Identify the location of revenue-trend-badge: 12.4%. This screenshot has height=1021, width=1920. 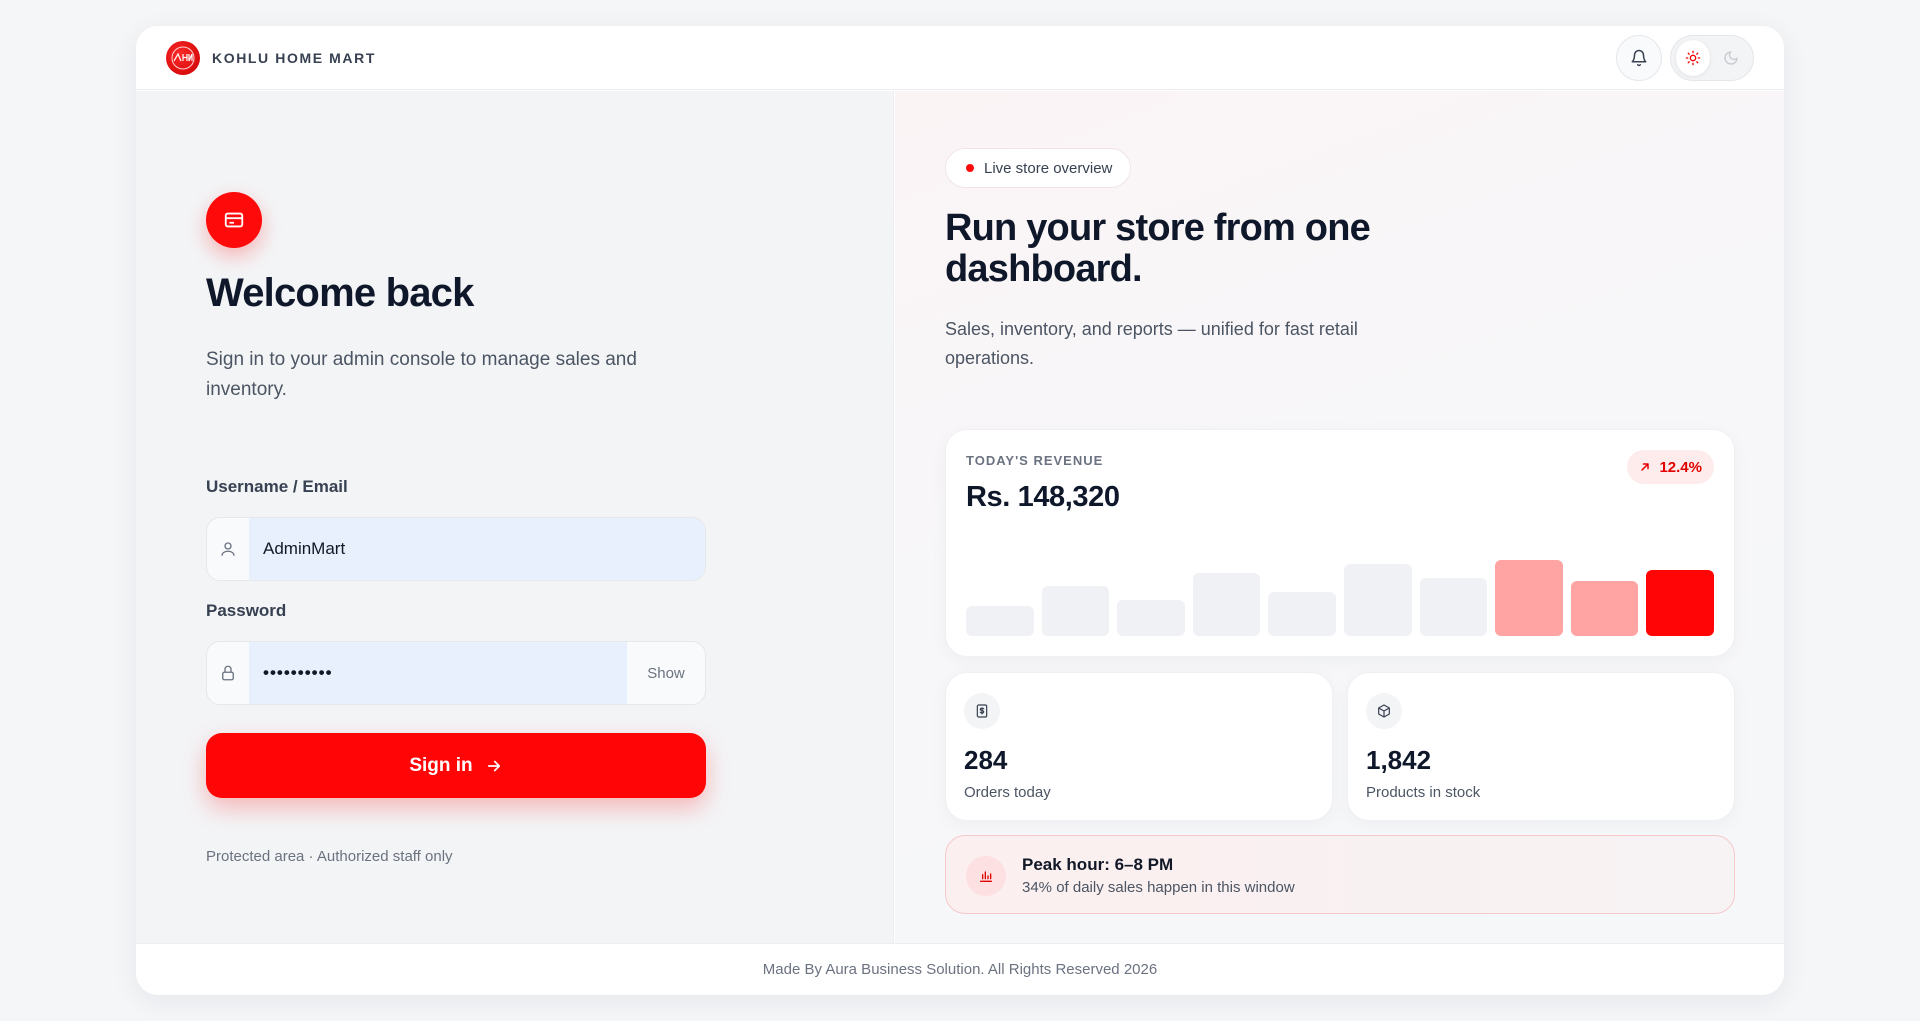
(1670, 467).